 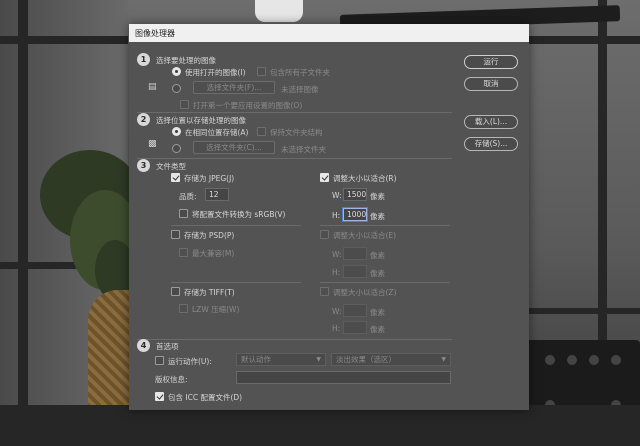 What do you see at coordinates (300, 72) in the screenshot?
I see `include-subfolders-label: 包含所有子文件夹` at bounding box center [300, 72].